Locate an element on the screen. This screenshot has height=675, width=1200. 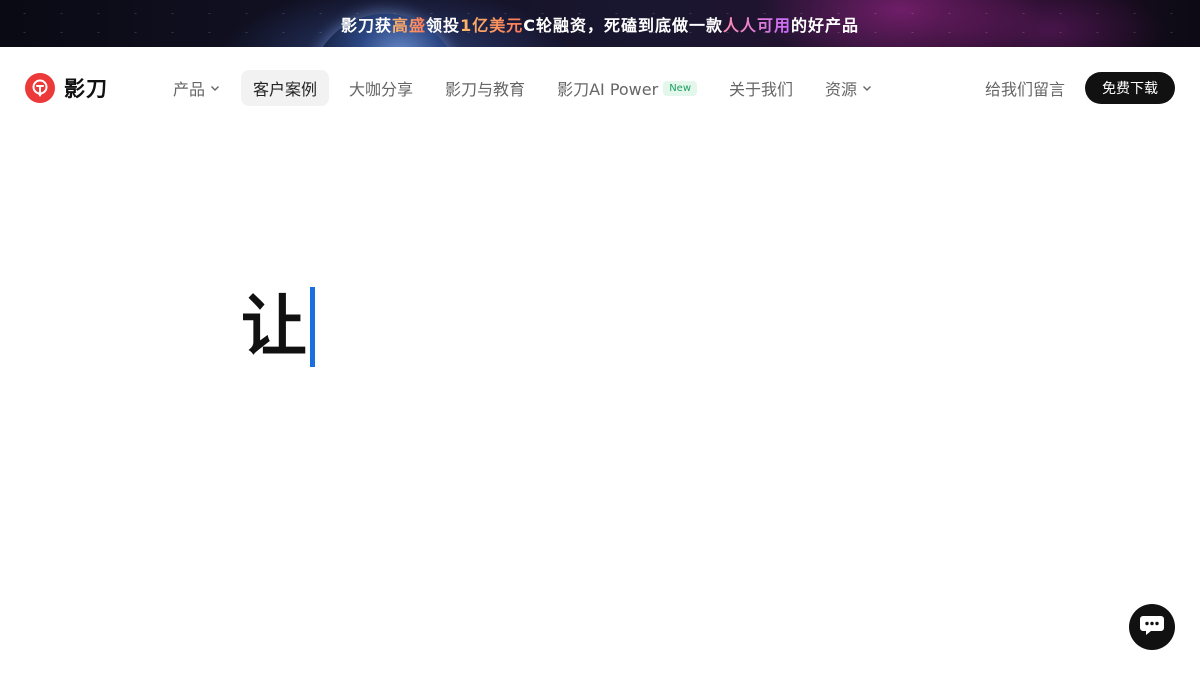
nav-item-expert-sharing: 大咖分享 is located at coordinates (381, 88).